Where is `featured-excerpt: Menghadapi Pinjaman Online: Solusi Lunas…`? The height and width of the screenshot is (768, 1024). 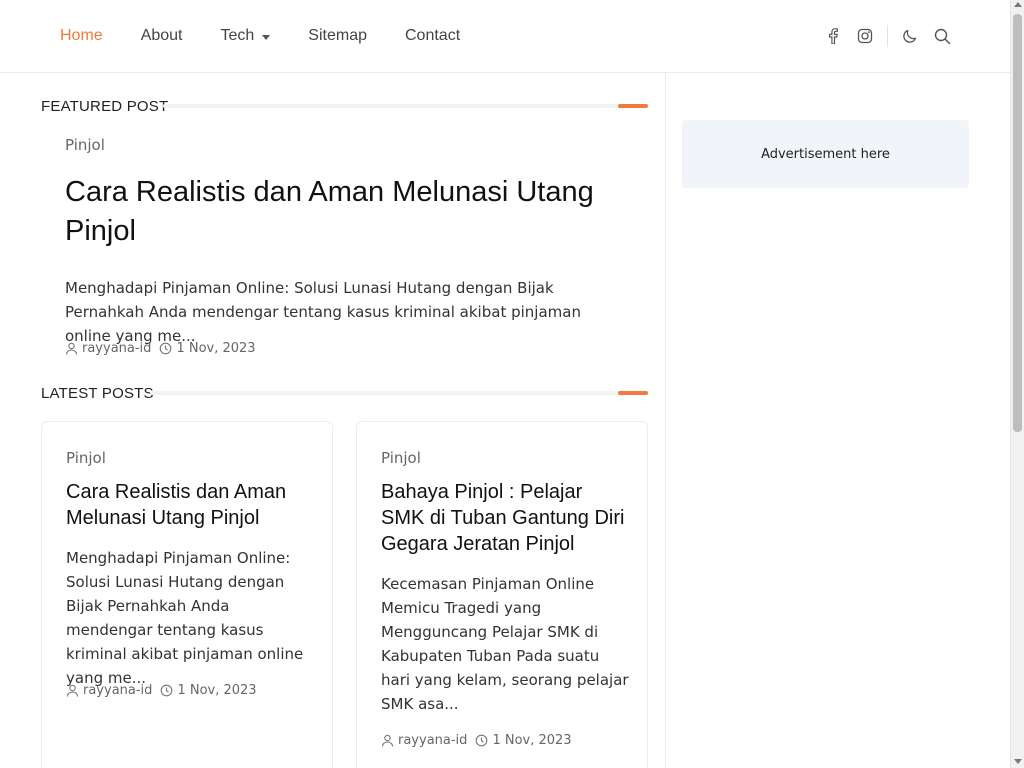
featured-excerpt: Menghadapi Pinjaman Online: Solusi Lunas… is located at coordinates (323, 312).